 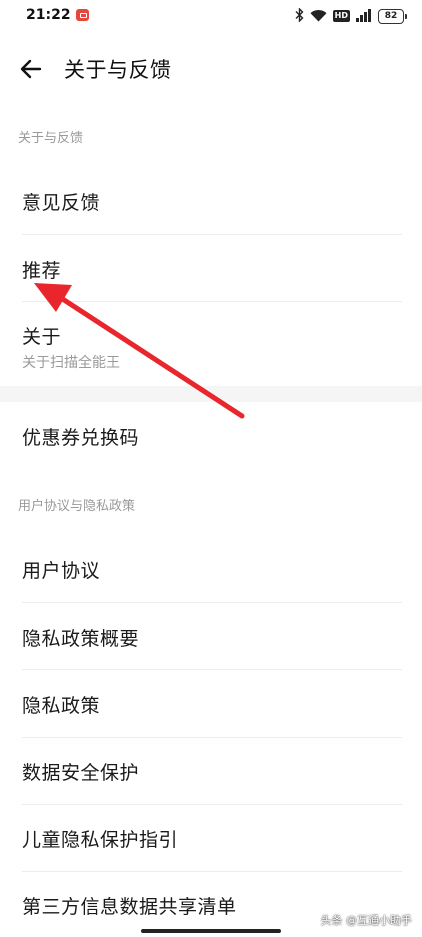 I want to click on menu-item-label: 意见反馈, so click(x=61, y=203).